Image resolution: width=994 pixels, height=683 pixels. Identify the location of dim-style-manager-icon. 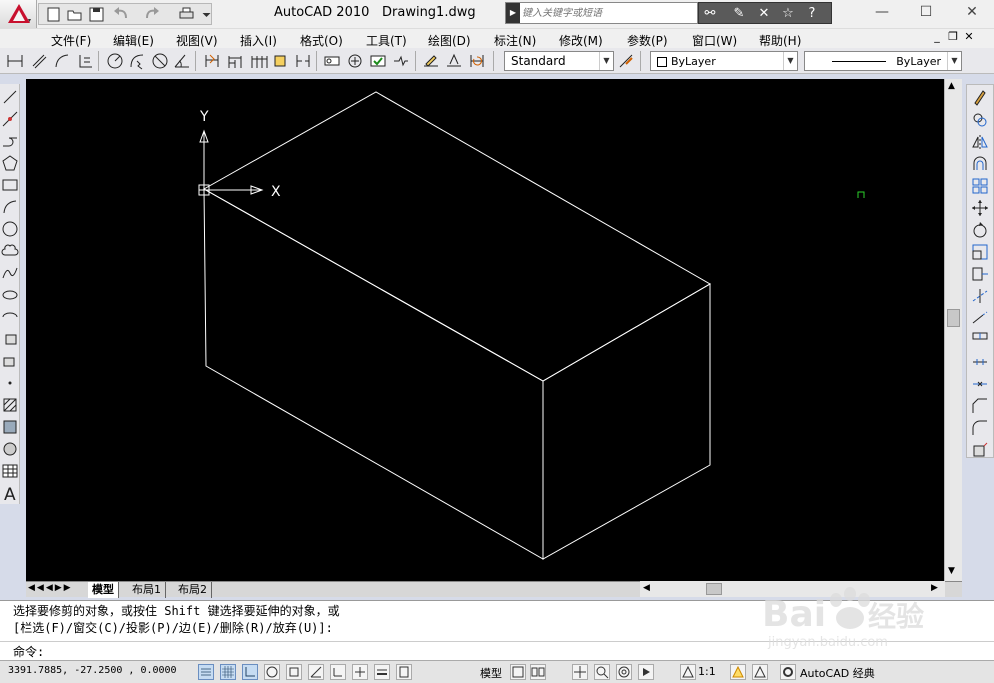
(627, 61).